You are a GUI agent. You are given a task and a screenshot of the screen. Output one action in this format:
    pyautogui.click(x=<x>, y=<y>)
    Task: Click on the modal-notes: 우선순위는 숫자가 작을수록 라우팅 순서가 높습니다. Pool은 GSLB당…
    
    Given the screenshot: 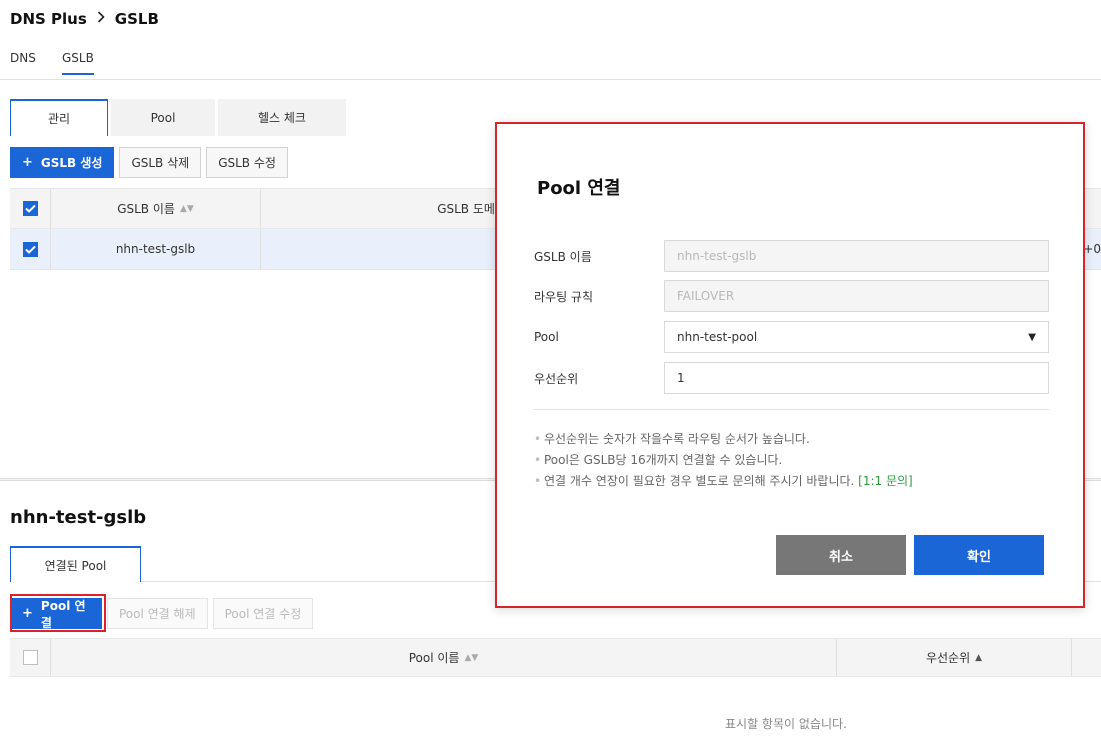 What is the action you would take?
    pyautogui.click(x=723, y=460)
    